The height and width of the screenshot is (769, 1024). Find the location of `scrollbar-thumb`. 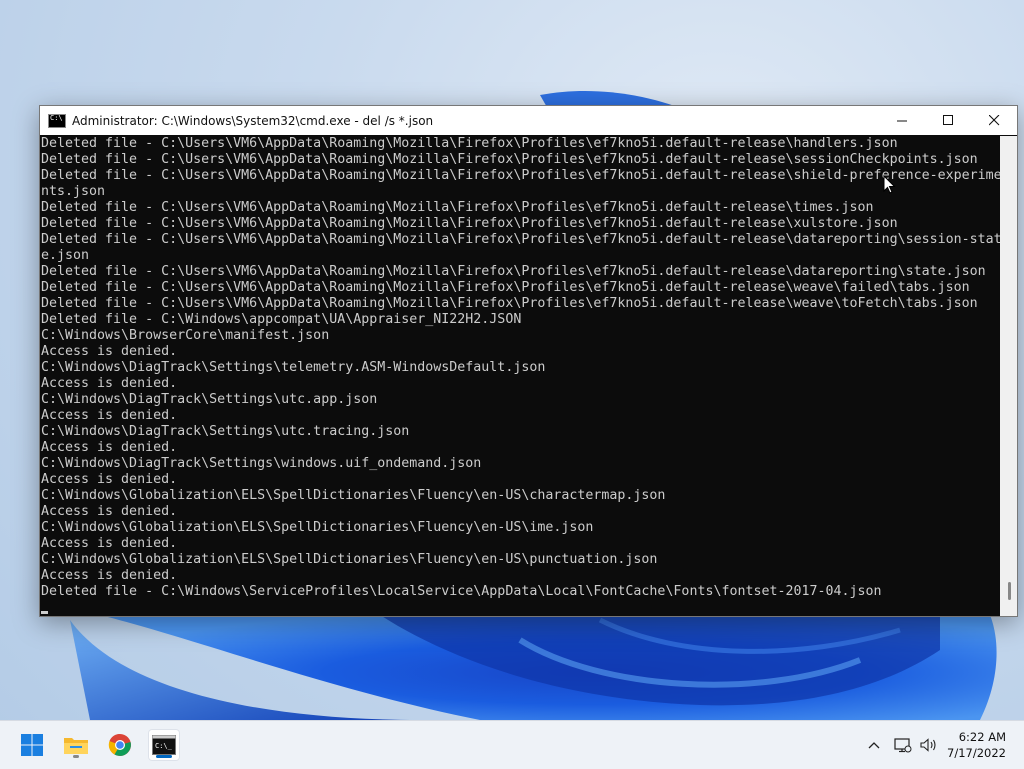

scrollbar-thumb is located at coordinates (1009, 591).